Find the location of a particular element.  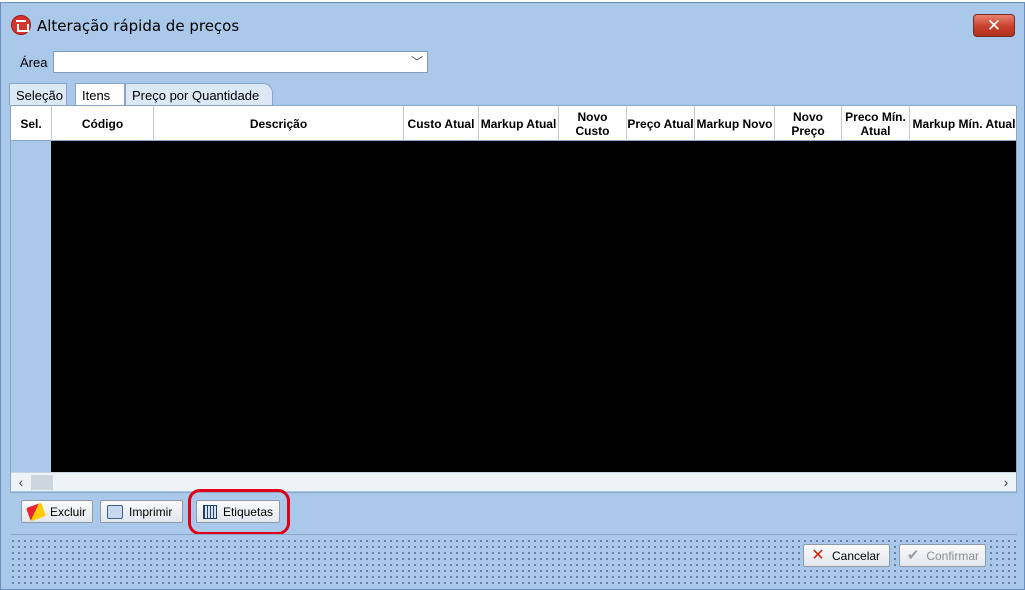

column-header-codigo: Código is located at coordinates (103, 123).